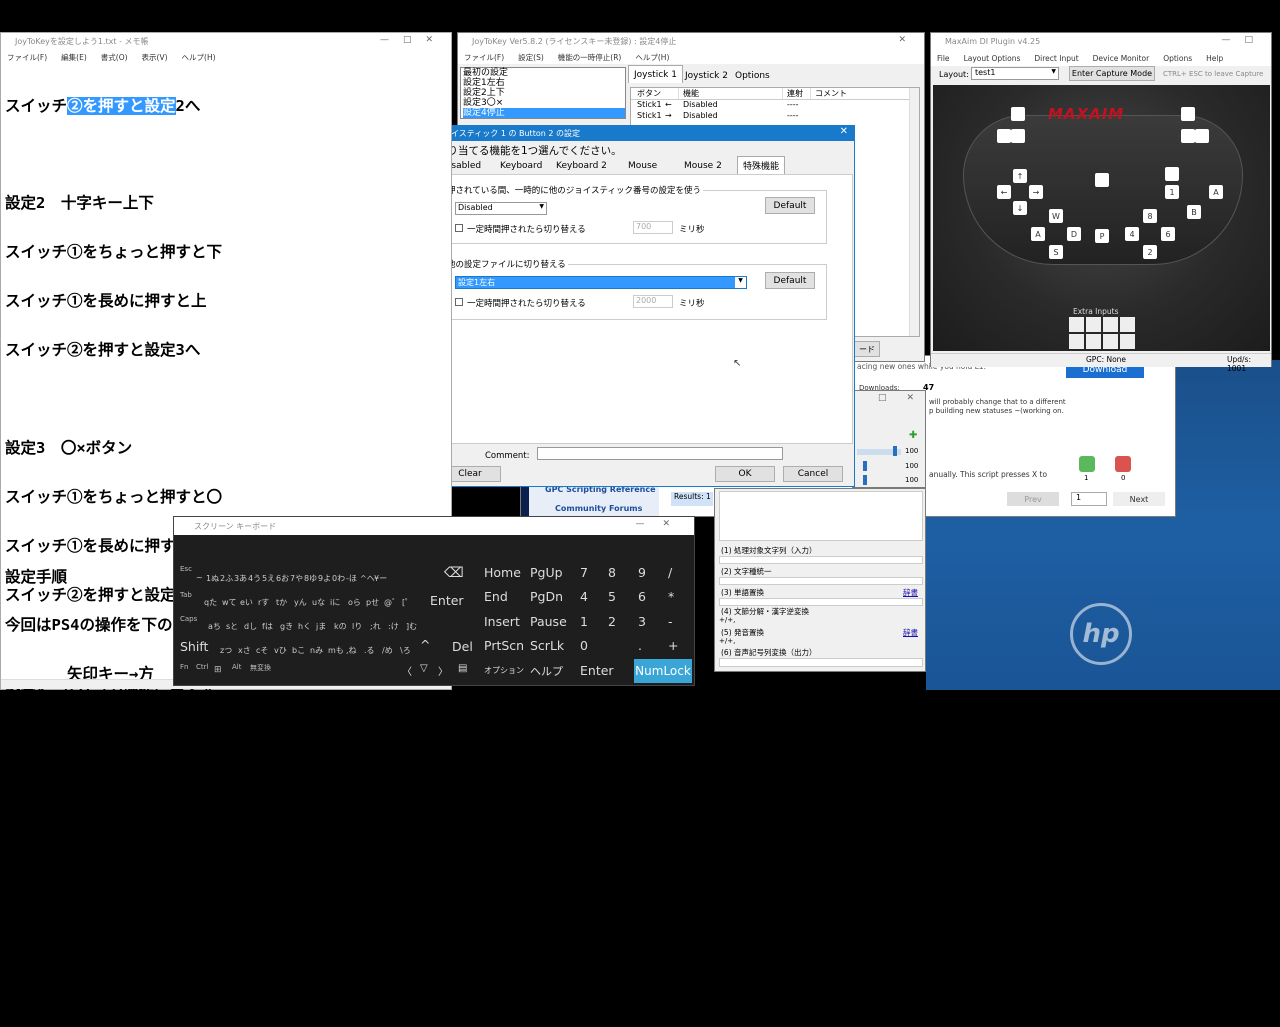  I want to click on key: eい, so click(249, 602).